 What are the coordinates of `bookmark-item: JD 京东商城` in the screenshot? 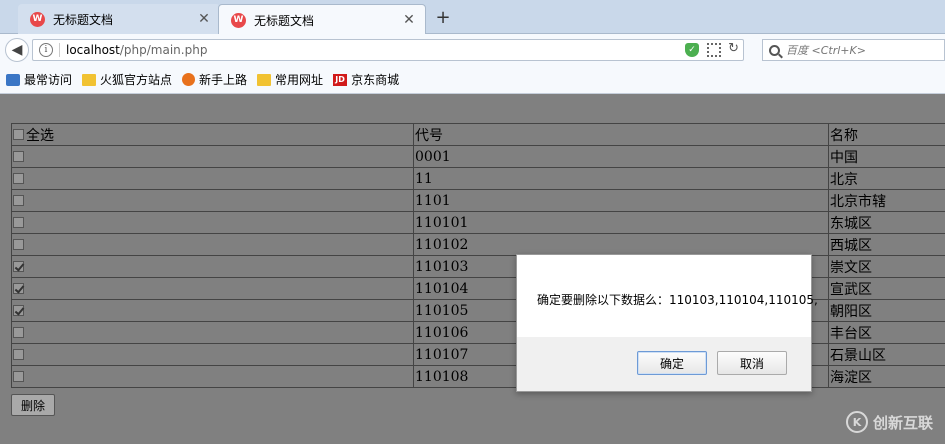 It's located at (366, 79).